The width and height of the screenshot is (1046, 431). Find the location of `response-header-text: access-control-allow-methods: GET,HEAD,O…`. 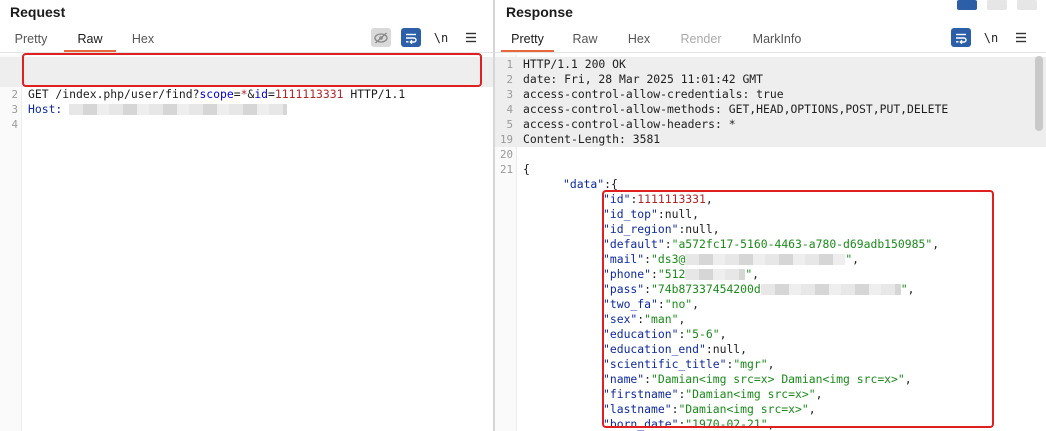

response-header-text: access-control-allow-methods: GET,HEAD,O… is located at coordinates (736, 109).